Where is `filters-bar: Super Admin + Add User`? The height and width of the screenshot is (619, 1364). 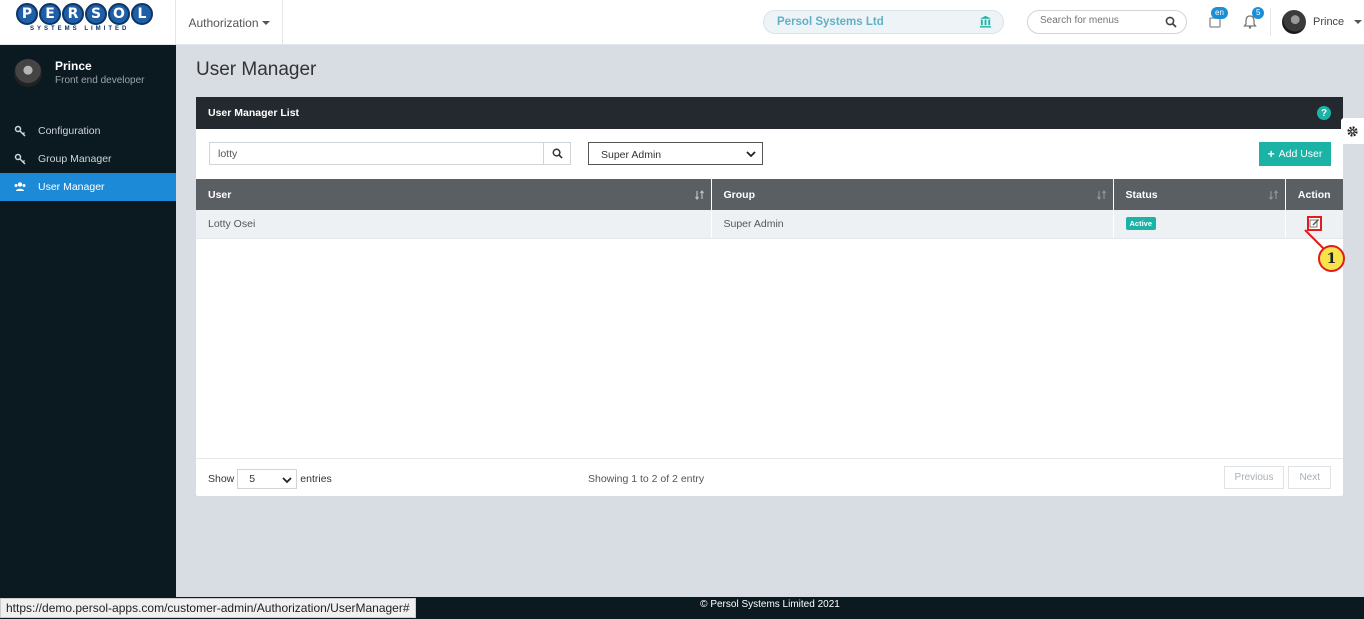 filters-bar: Super Admin + Add User is located at coordinates (769, 154).